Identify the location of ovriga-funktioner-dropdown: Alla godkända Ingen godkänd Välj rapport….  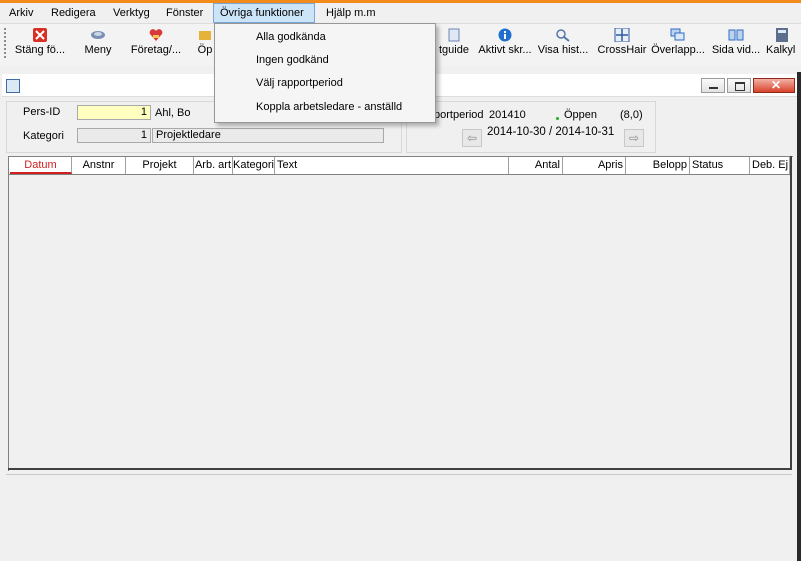
(325, 73).